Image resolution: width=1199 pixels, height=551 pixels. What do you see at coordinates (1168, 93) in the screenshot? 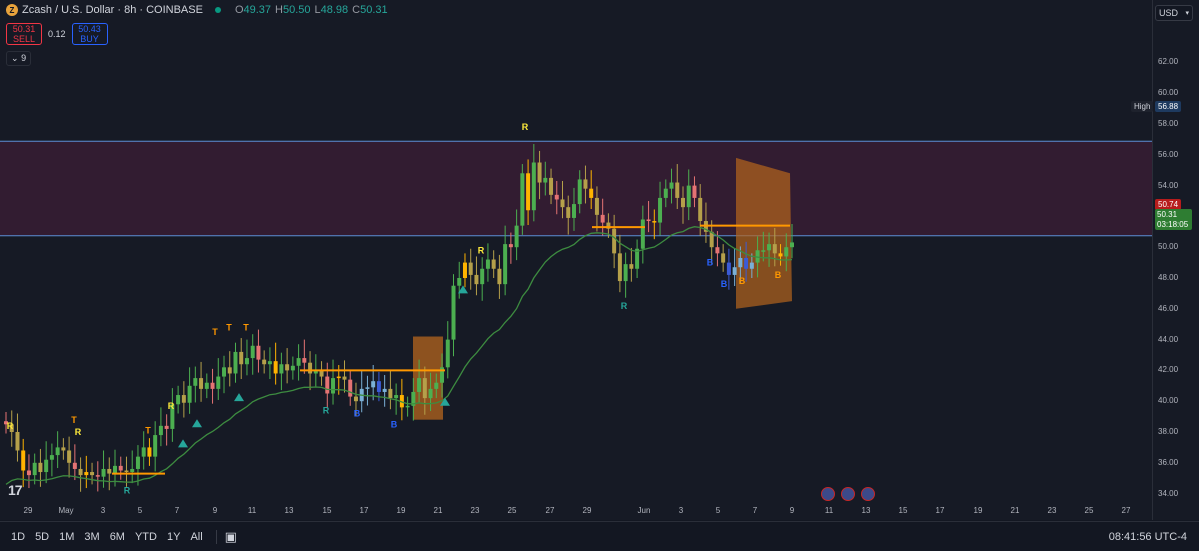
I see `price-axis-label: 60.00` at bounding box center [1168, 93].